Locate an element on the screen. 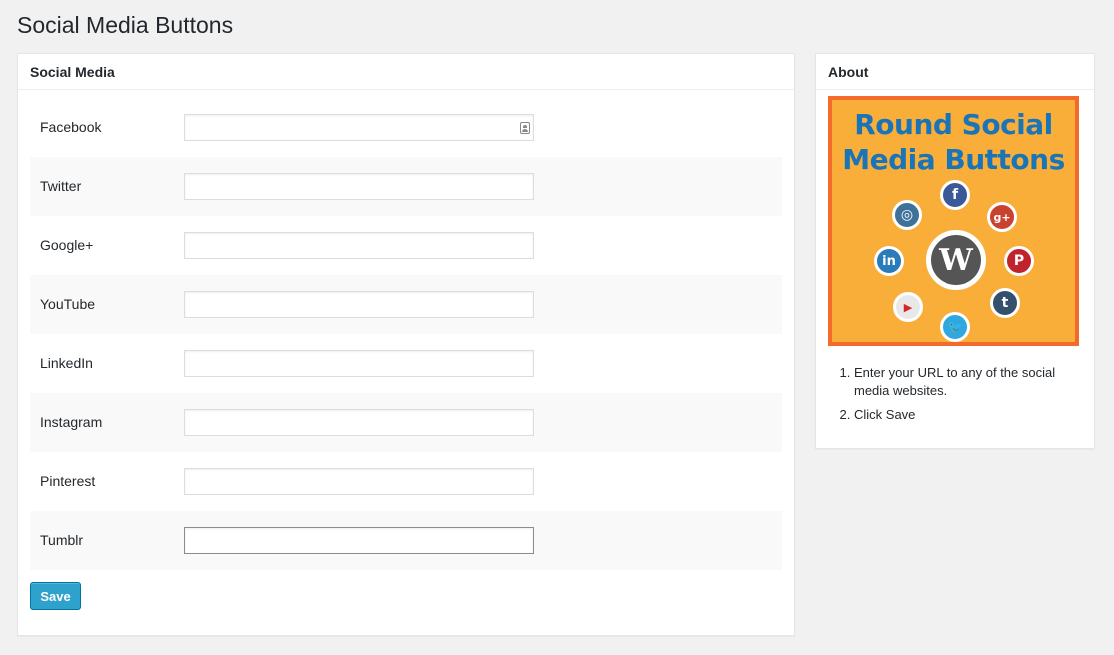 Image resolution: width=1114 pixels, height=655 pixels. instagram-url-input is located at coordinates (359, 422).